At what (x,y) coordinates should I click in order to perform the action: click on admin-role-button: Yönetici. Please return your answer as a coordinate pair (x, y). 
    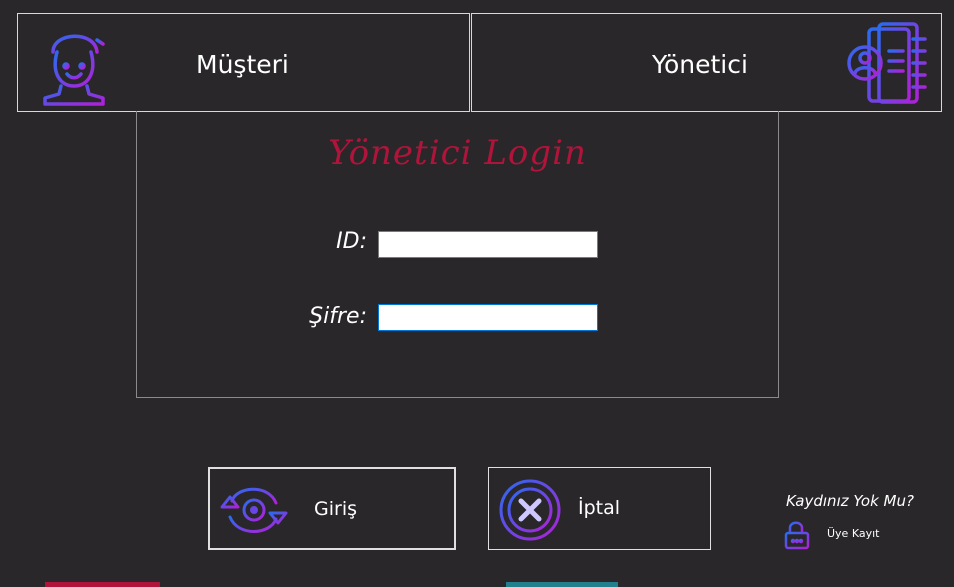
    Looking at the image, I should click on (706, 62).